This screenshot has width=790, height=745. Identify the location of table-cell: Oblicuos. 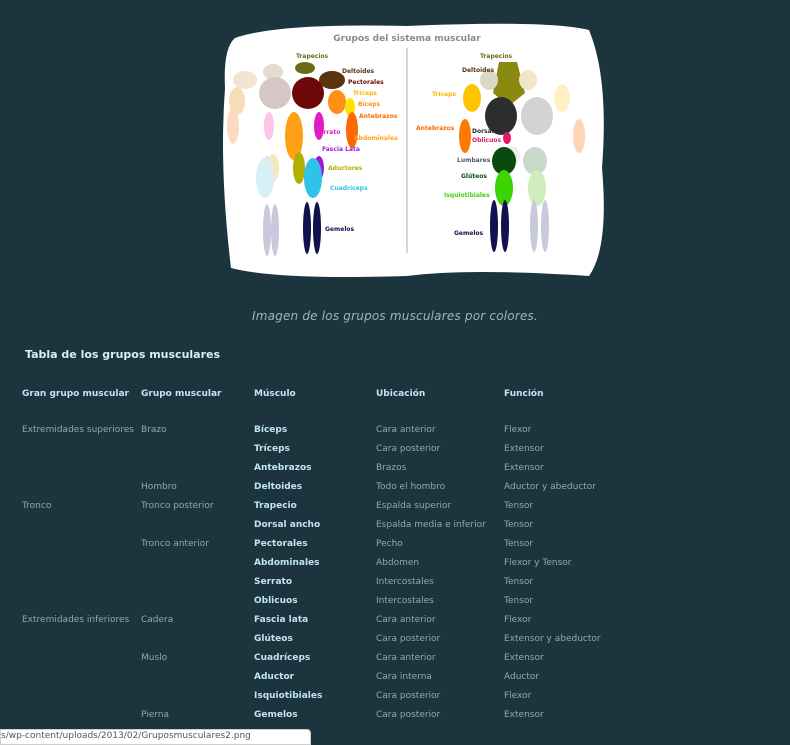
(276, 601).